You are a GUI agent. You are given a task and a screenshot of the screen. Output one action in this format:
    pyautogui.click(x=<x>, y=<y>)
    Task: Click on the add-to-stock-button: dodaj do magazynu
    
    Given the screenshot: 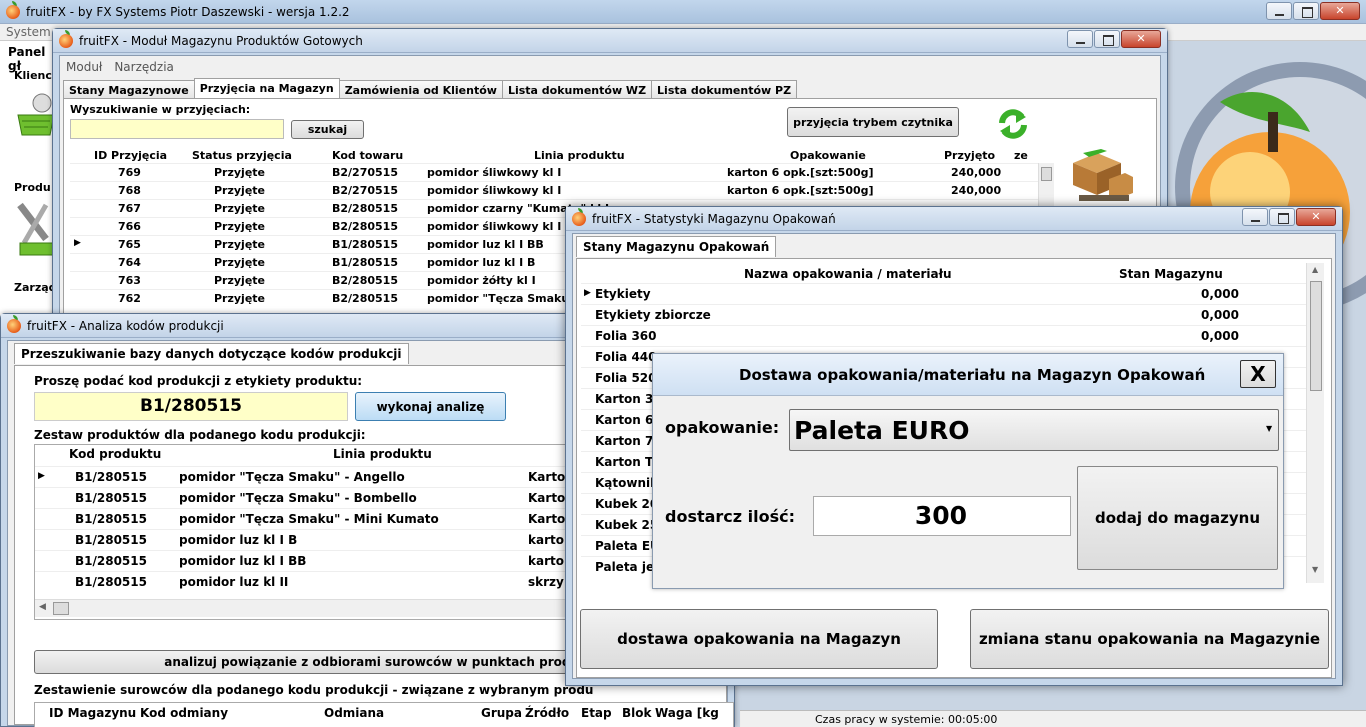 What is the action you would take?
    pyautogui.click(x=1177, y=518)
    